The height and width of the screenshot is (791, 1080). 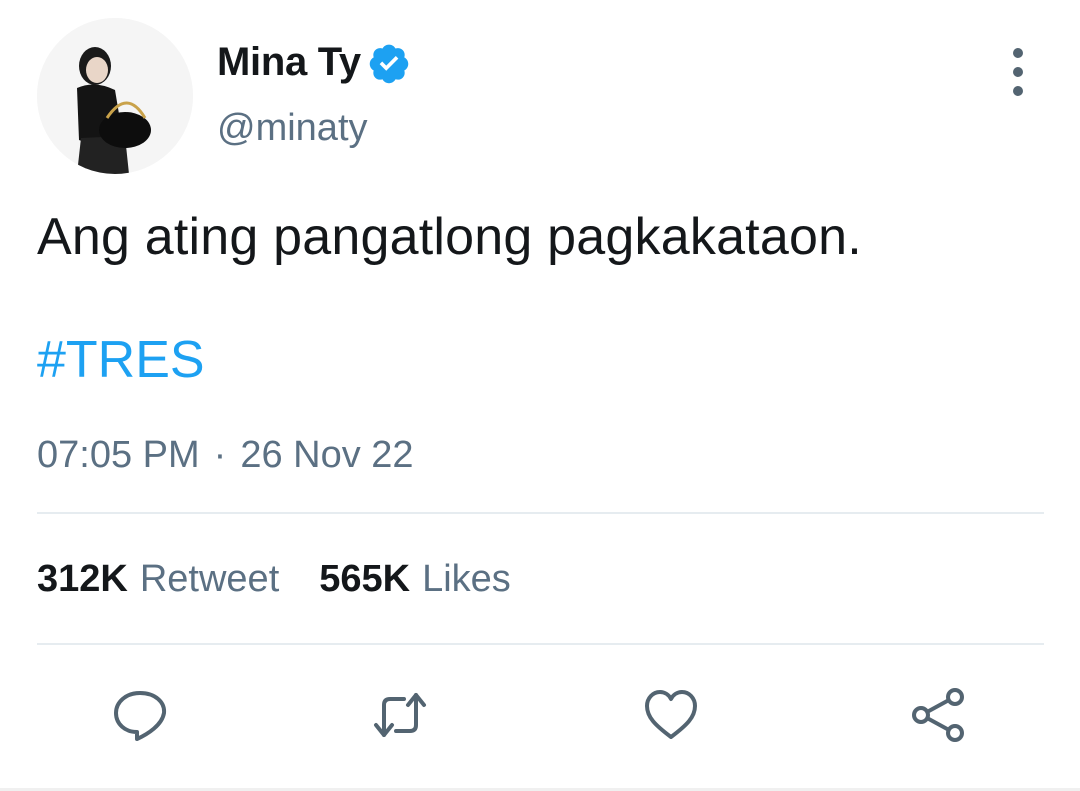 I want to click on like-button, so click(x=671, y=715).